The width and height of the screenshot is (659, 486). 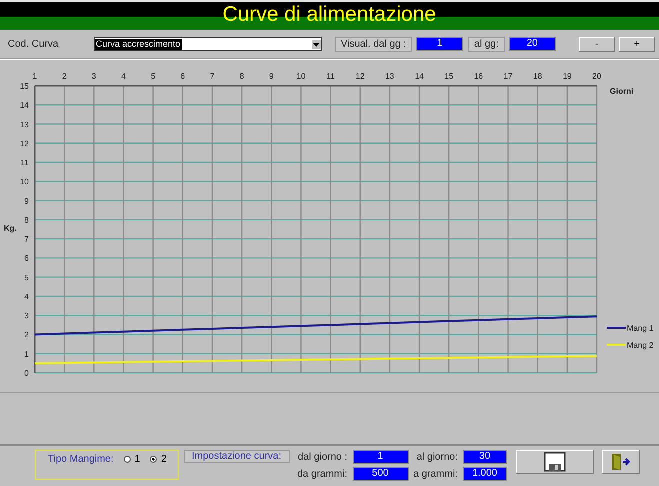 What do you see at coordinates (301, 76) in the screenshot?
I see `x-tick-label: 10` at bounding box center [301, 76].